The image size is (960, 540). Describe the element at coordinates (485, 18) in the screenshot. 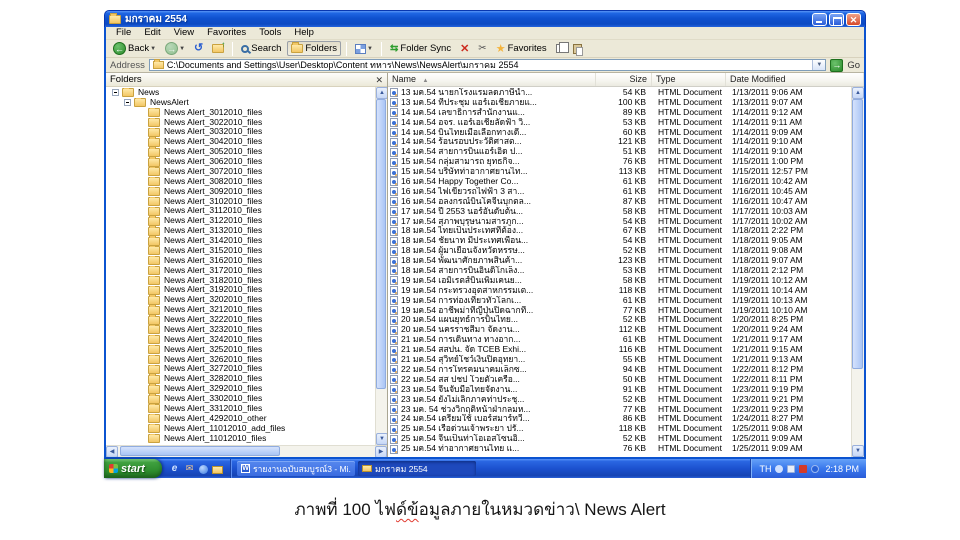

I see `titlebar: มกราคม 2554` at that location.